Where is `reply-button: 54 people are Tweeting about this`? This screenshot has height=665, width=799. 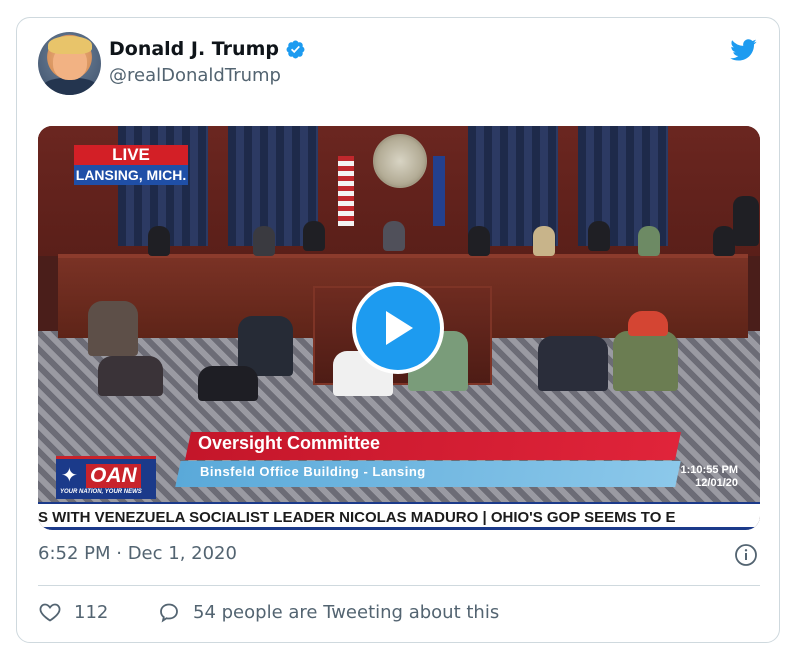
reply-button: 54 people are Tweeting about this is located at coordinates (328, 612).